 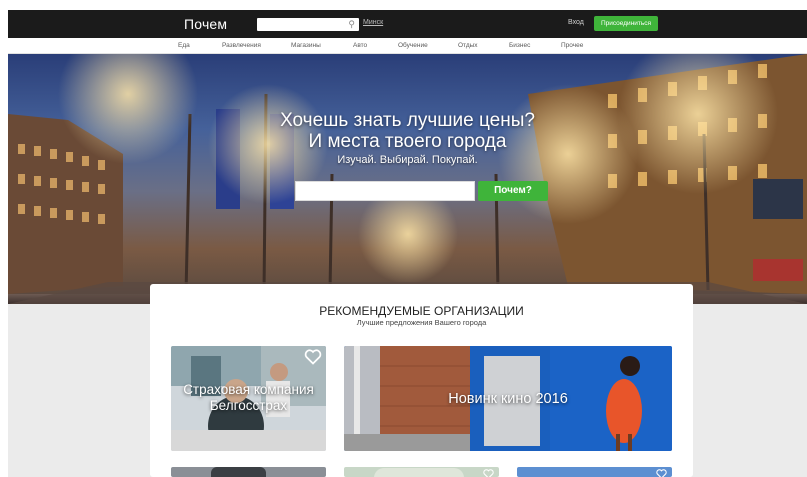 I want to click on top-navbar: Почем ⚲ Минск Вход Присоединиться, so click(x=407, y=24).